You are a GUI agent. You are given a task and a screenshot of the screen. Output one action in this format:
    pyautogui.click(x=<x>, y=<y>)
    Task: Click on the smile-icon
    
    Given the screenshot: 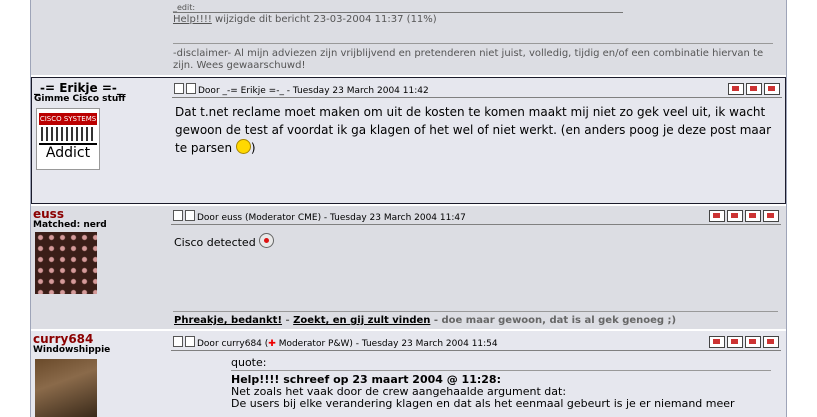 What is the action you would take?
    pyautogui.click(x=243, y=146)
    